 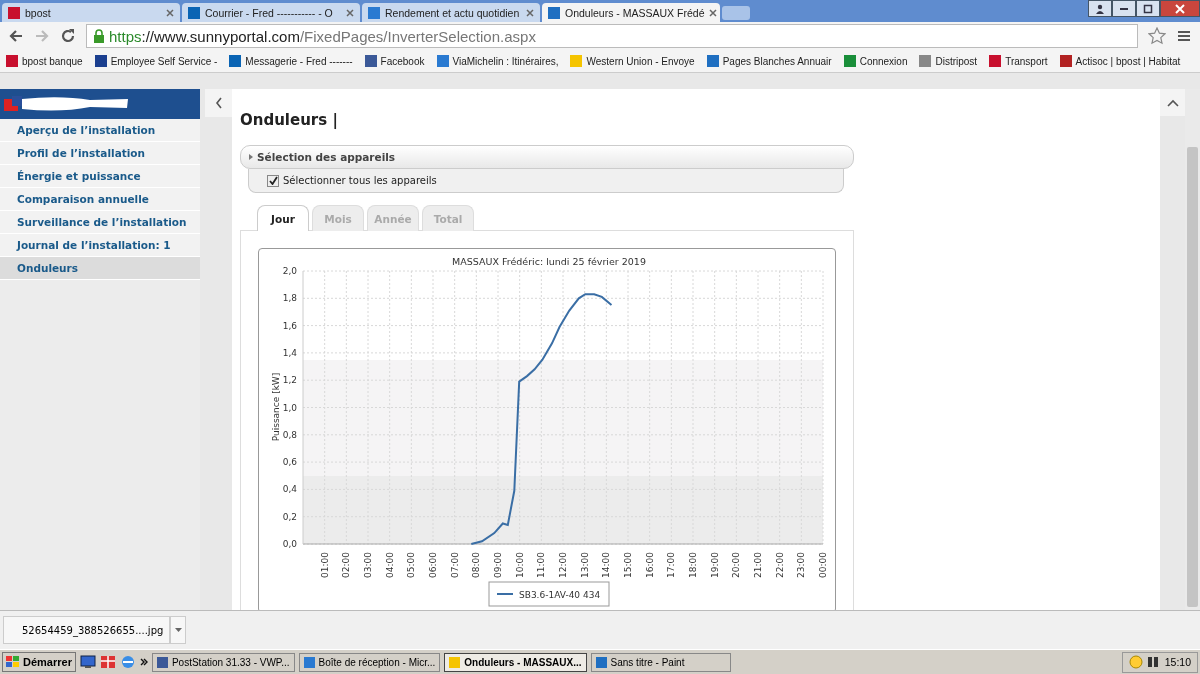 I want to click on user-button, so click(x=1100, y=8).